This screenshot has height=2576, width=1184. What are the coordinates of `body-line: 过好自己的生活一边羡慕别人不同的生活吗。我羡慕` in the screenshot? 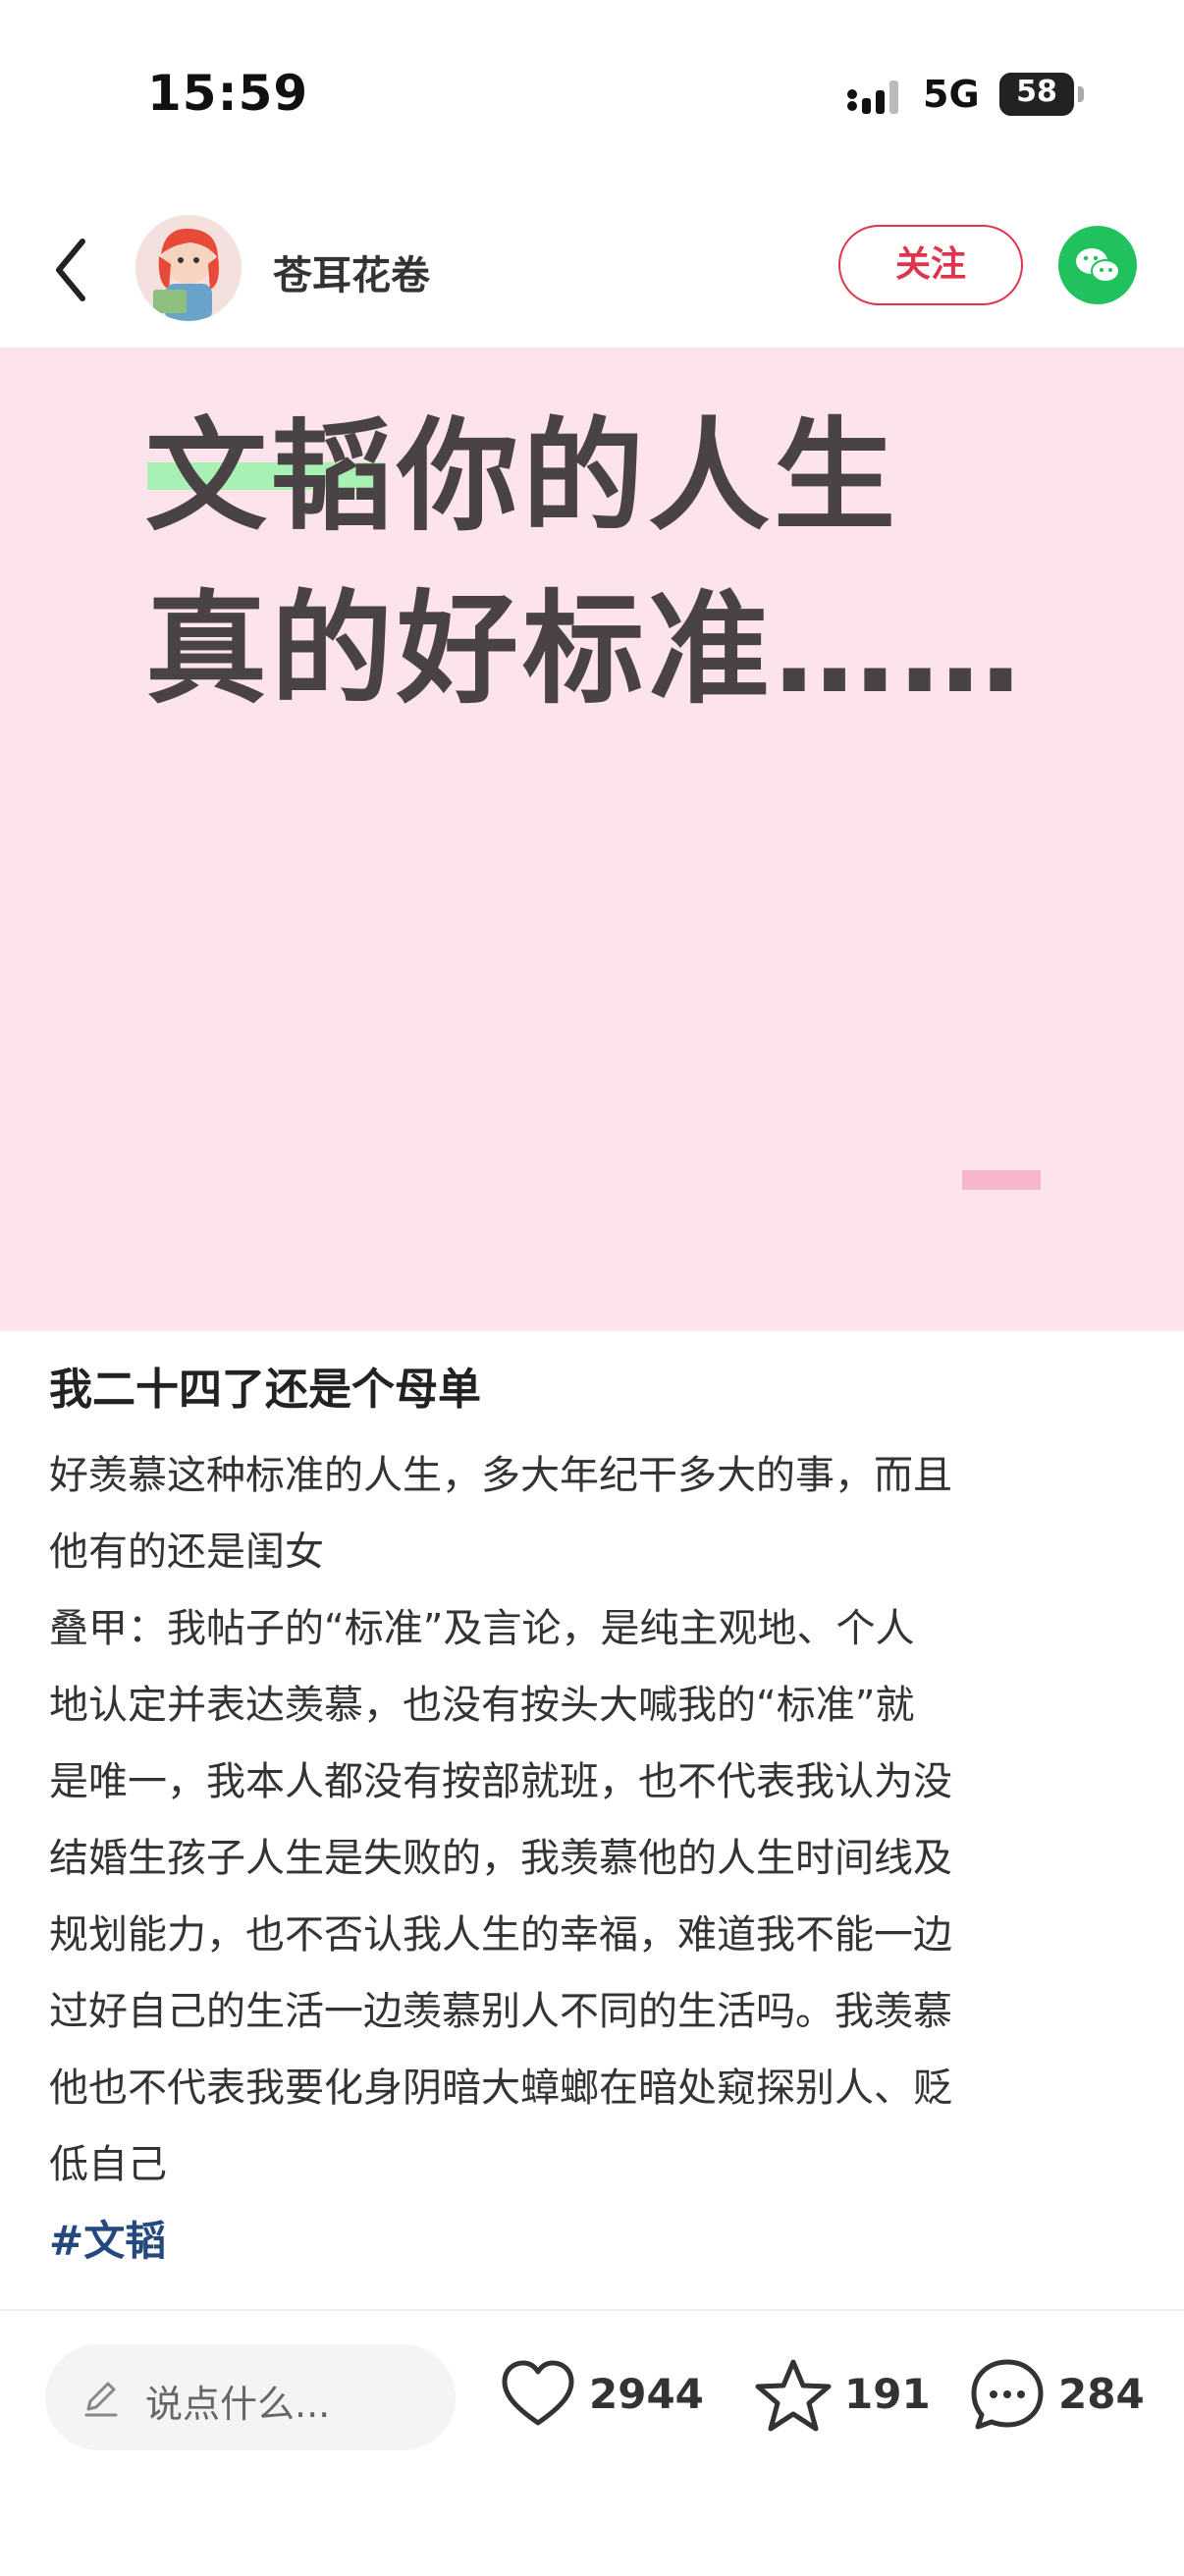 It's located at (500, 2011).